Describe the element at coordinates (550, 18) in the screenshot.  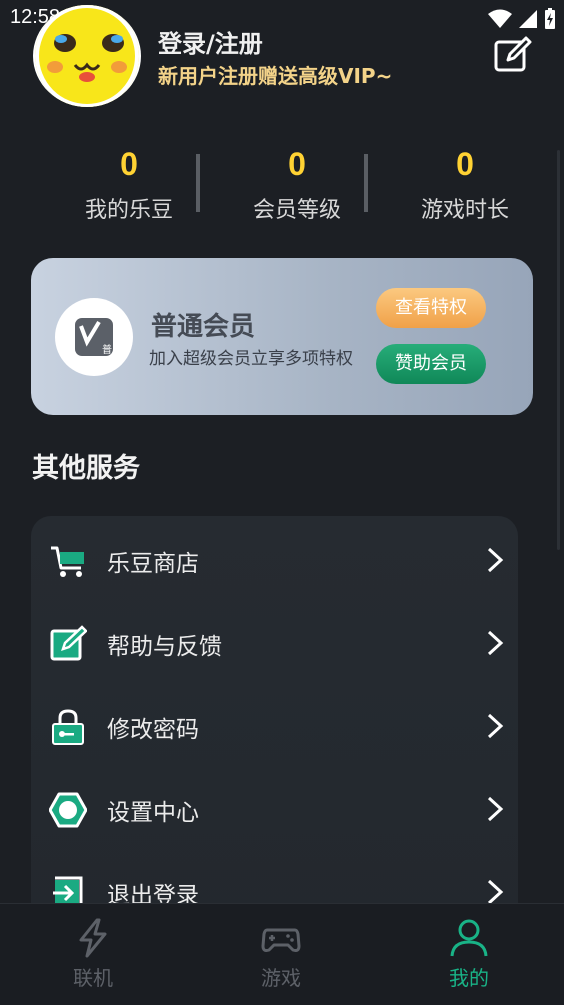
I see `battery-icon` at that location.